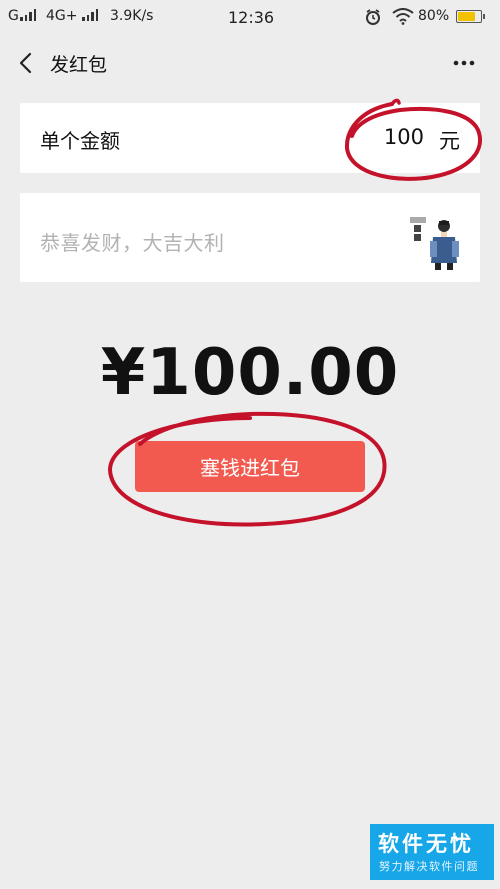  I want to click on blessing-input: 恭喜发财，大吉大利, so click(250, 237).